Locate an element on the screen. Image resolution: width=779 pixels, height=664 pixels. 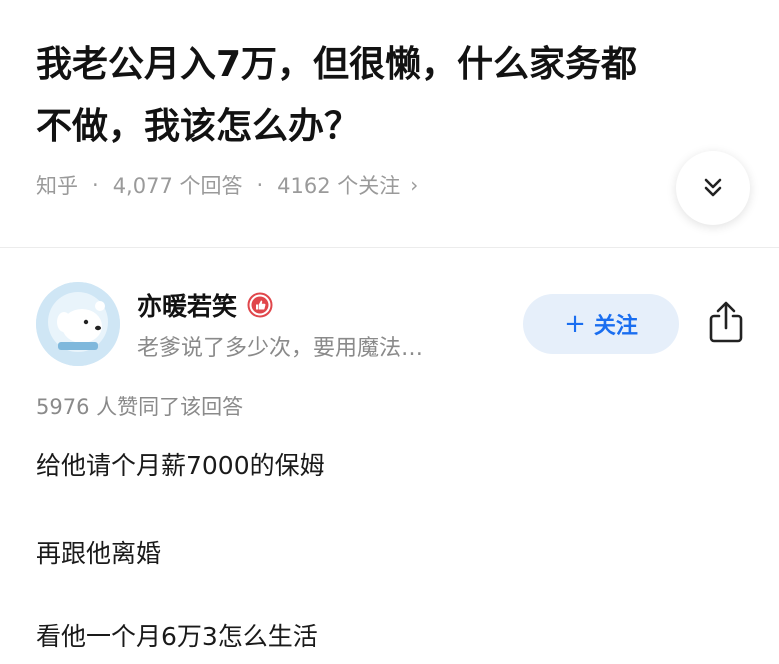
followers-count: 4162 个关注 is located at coordinates (339, 186).